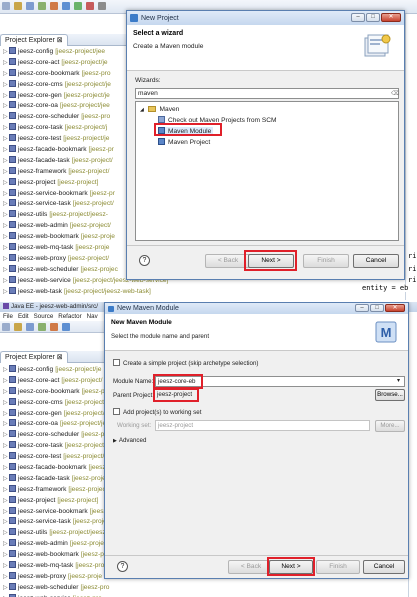  I want to click on project-path: [jeesz-project/, so click(84, 457).